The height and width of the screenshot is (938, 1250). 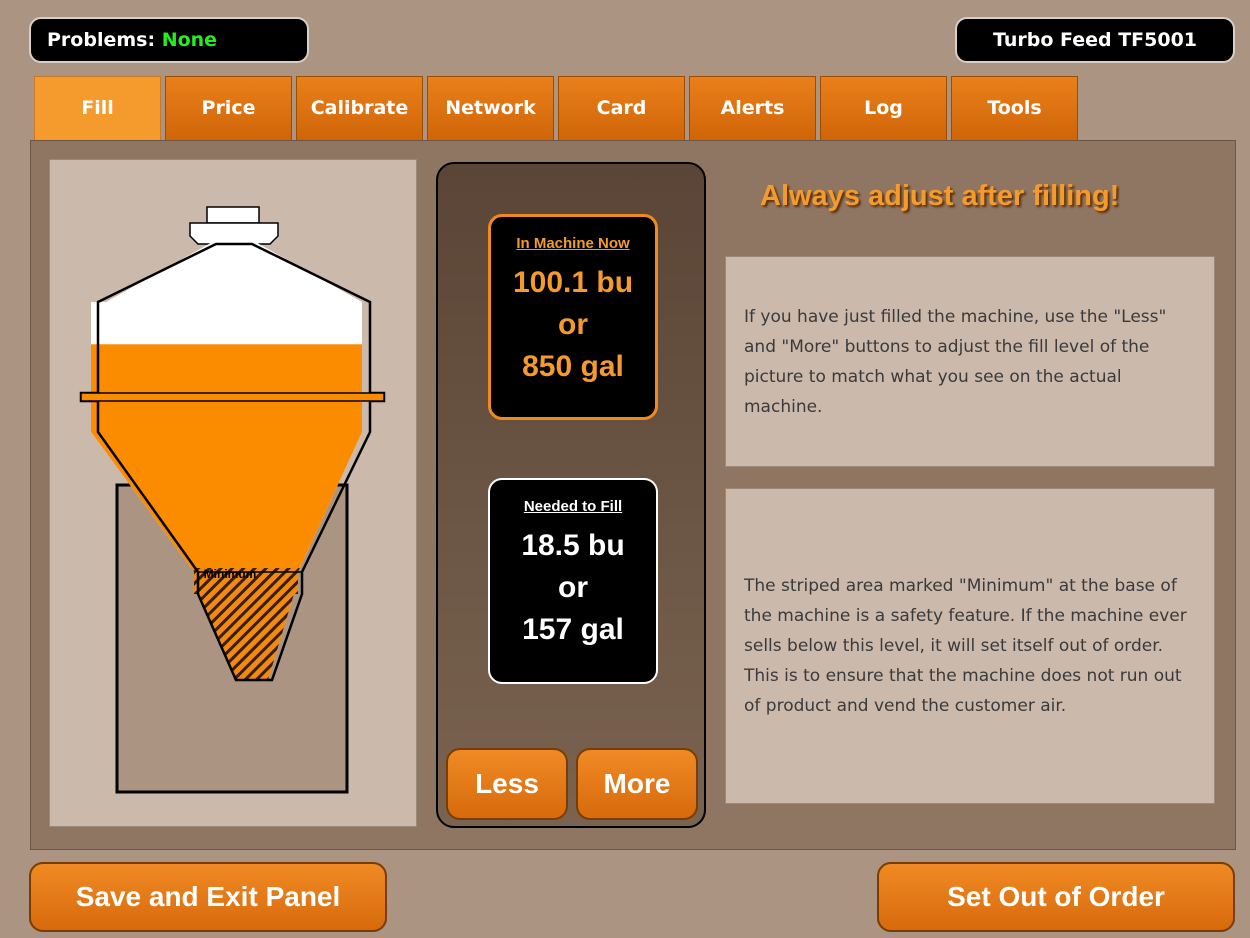 What do you see at coordinates (573, 324) in the screenshot?
I see `in-machine-or: or` at bounding box center [573, 324].